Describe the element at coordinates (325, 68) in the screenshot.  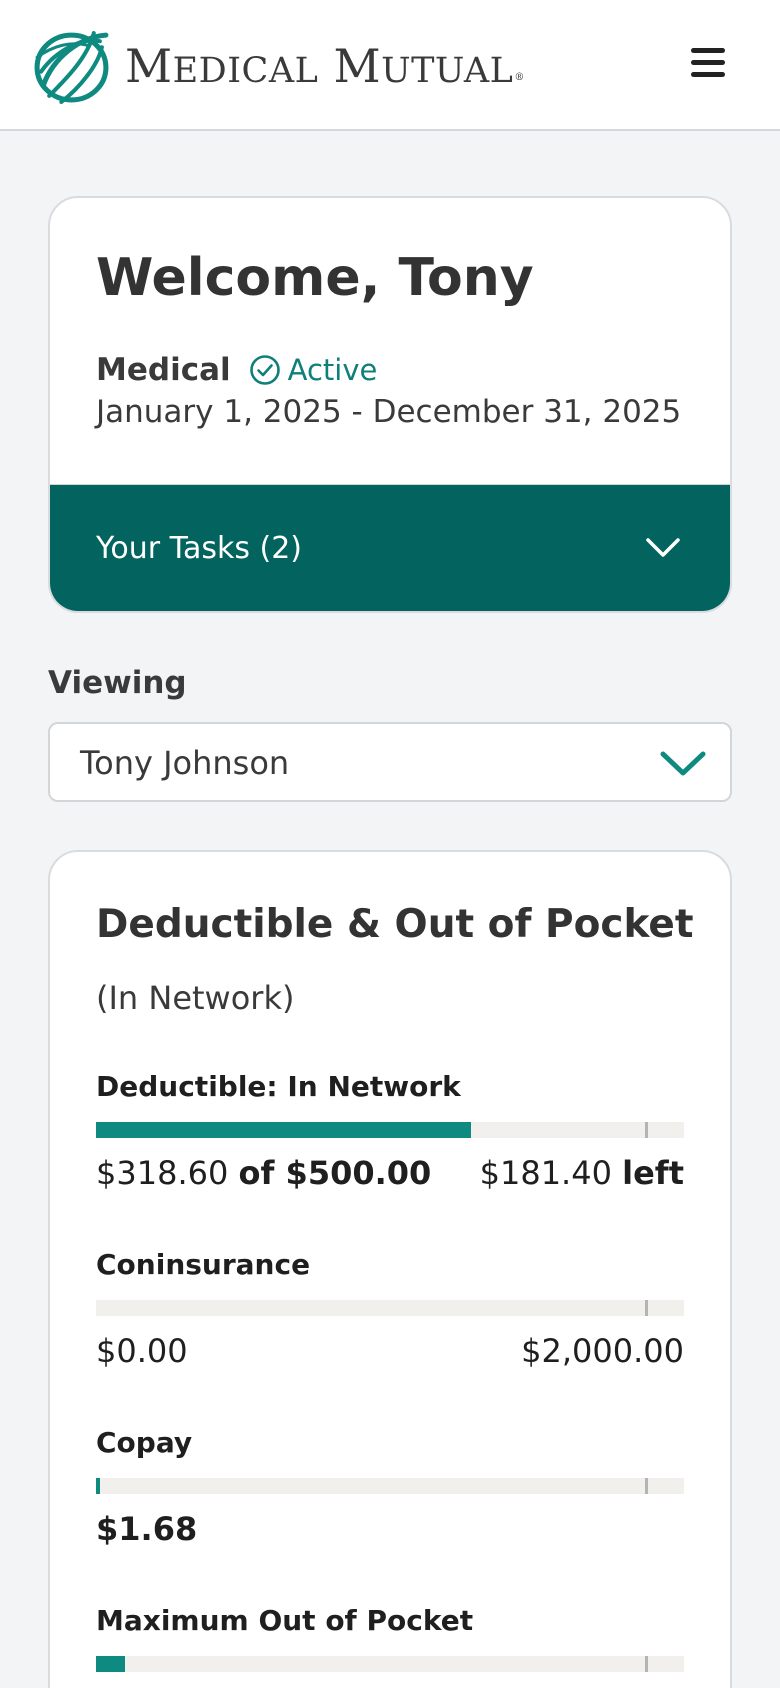
I see `brand-wordmark: MEDICAL MUTUAL®` at that location.